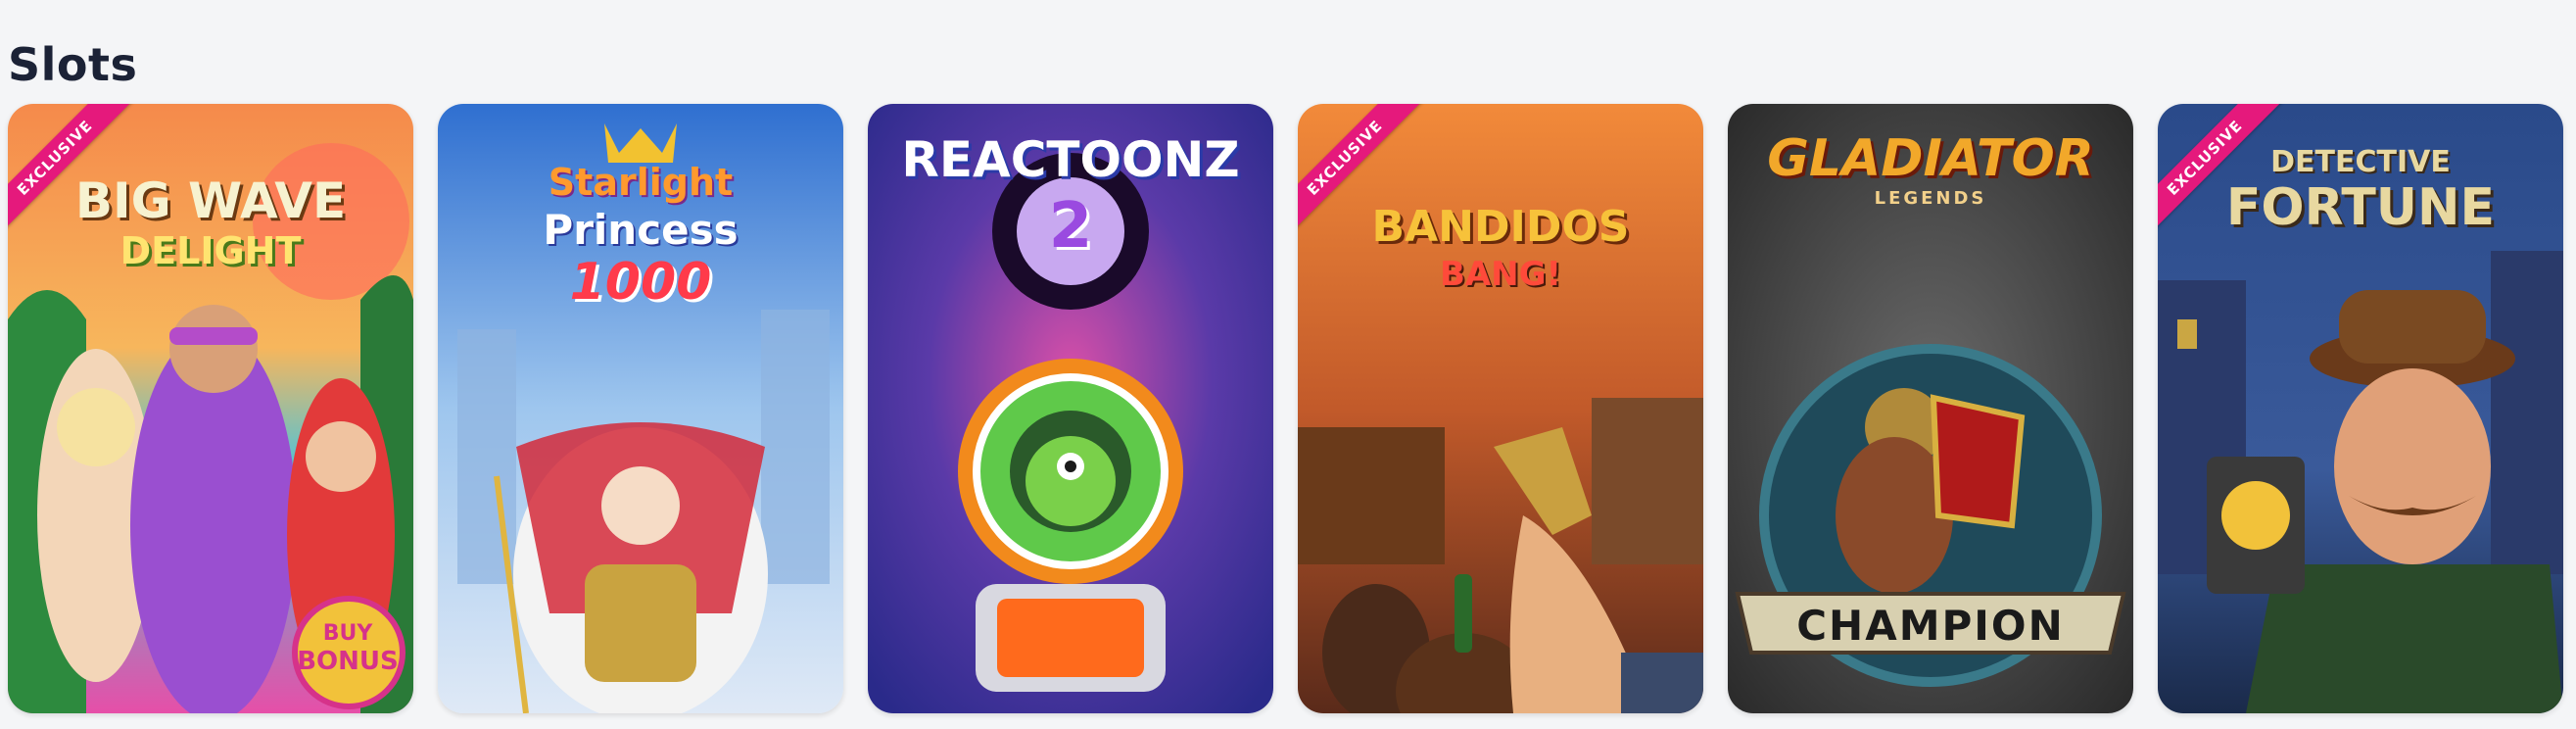 Image resolution: width=2576 pixels, height=729 pixels. I want to click on game-card-big-wave-delight: BIG WAVE DELIGHT BUY BONUS EXCLUSIVE, so click(210, 408).